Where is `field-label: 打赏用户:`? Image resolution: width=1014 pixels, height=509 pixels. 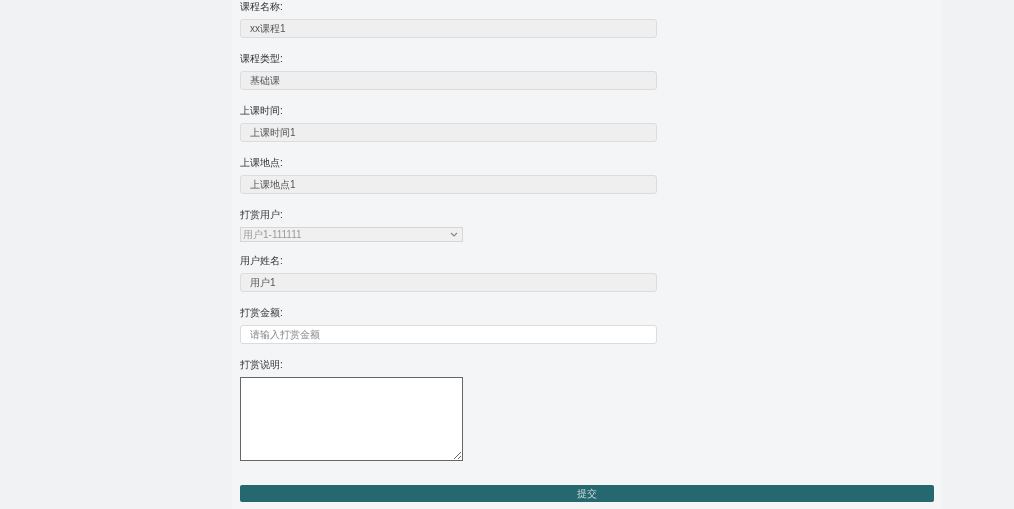
field-label: 打赏用户: is located at coordinates (262, 215).